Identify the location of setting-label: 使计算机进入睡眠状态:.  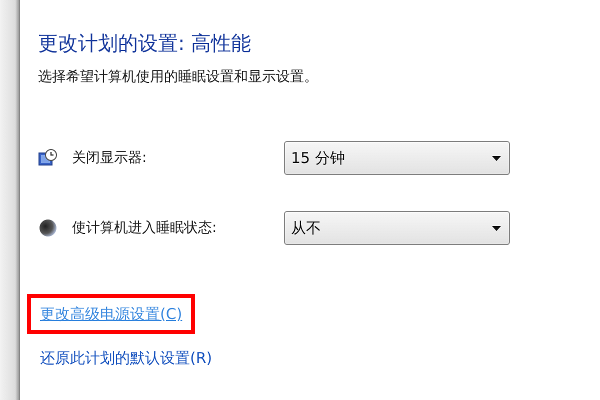
(145, 228).